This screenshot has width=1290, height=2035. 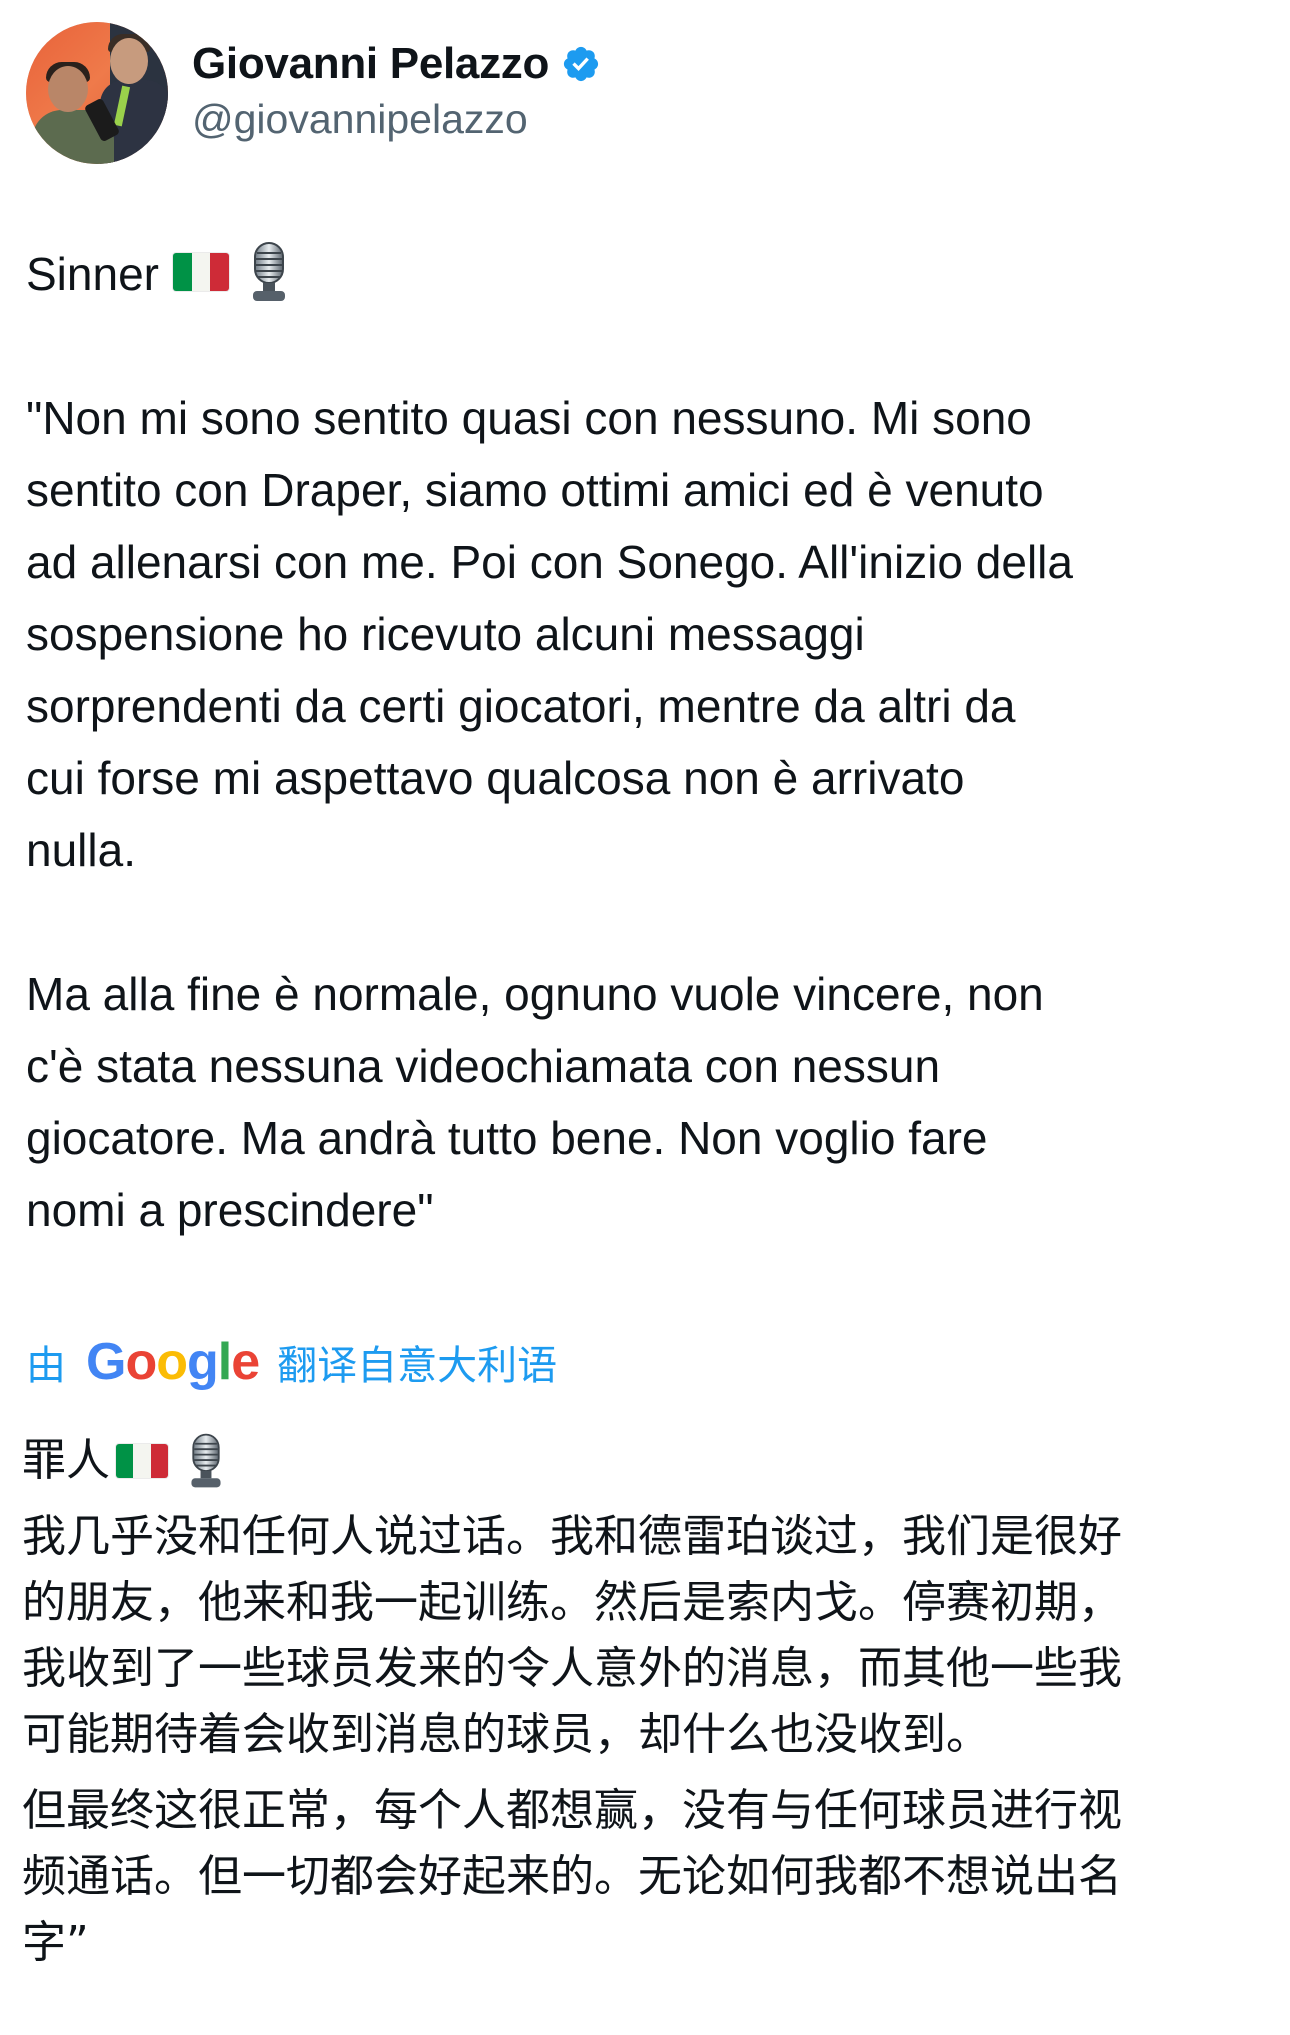 I want to click on tweet-title: Sinner, so click(x=92, y=274).